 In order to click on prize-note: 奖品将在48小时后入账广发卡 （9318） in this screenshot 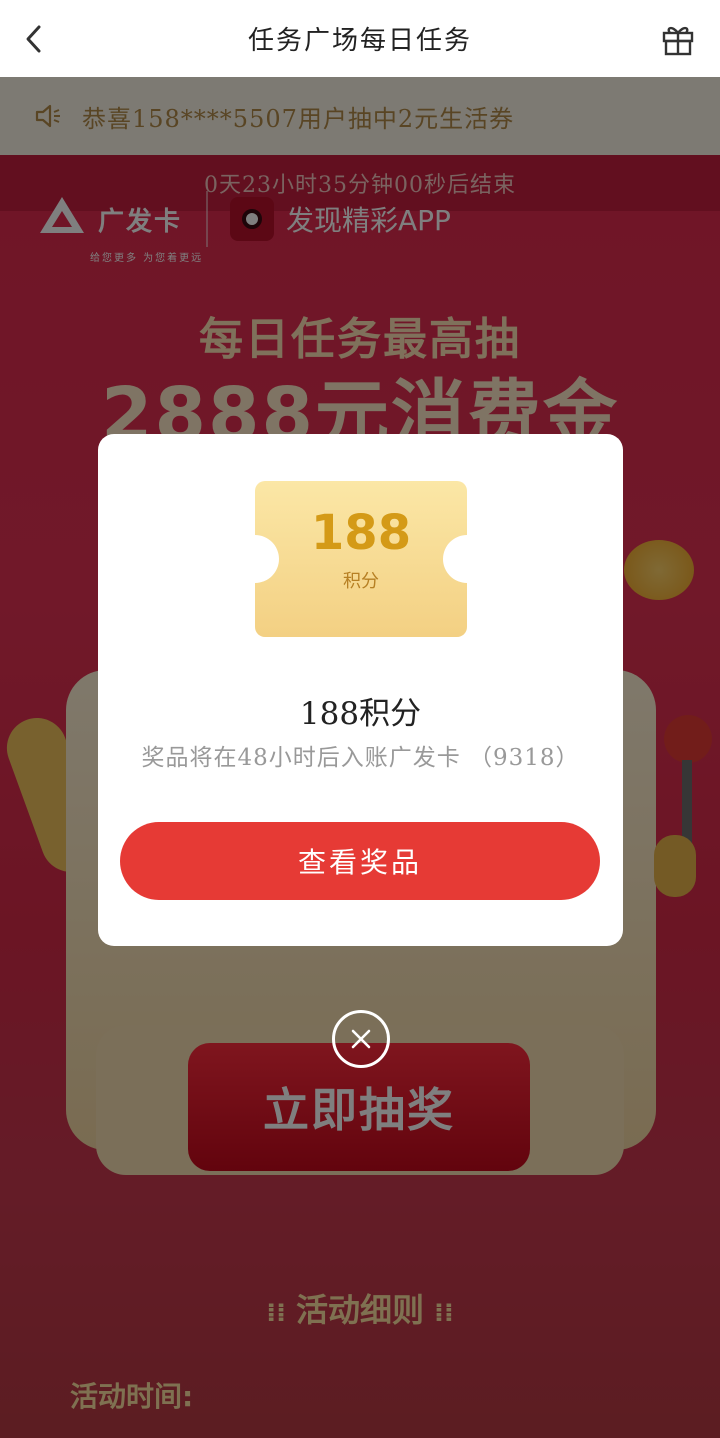, I will do `click(360, 758)`.